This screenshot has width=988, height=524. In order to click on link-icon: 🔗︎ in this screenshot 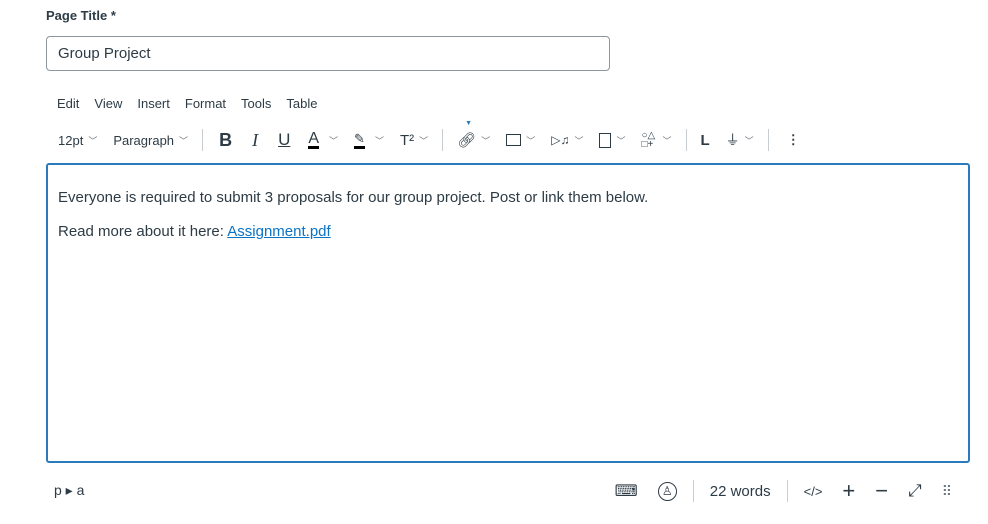, I will do `click(467, 140)`.